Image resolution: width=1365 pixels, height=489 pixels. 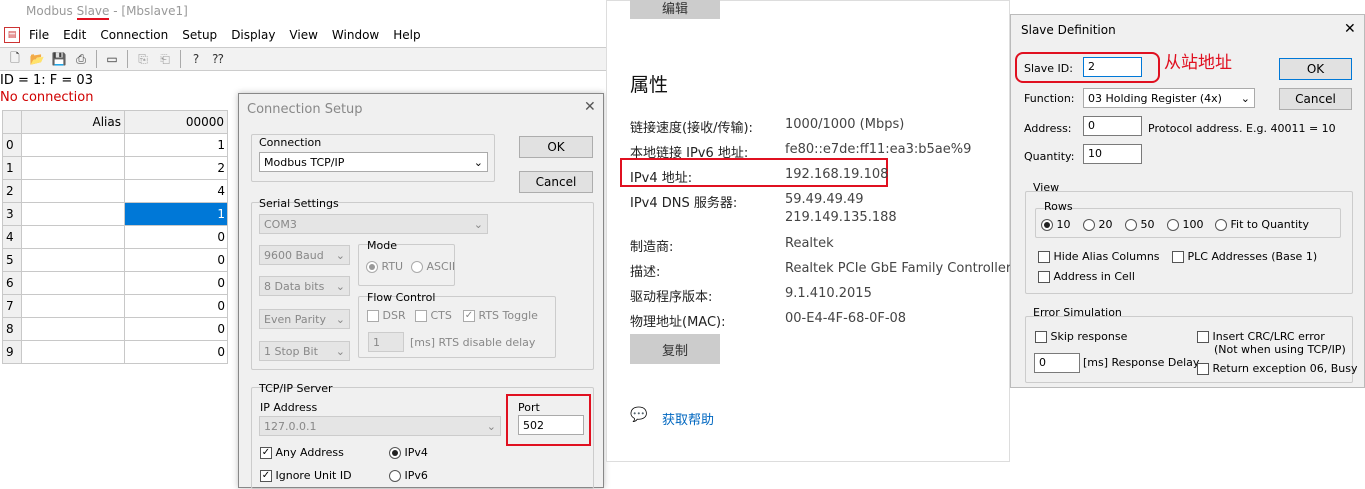 I want to click on insert-crc-label: Insert CRC/LRC error, so click(x=1268, y=336).